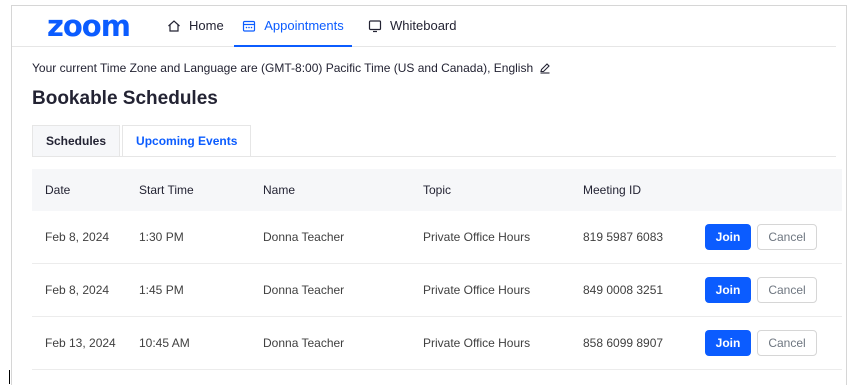 The height and width of the screenshot is (392, 851). Describe the element at coordinates (174, 25) in the screenshot. I see `home-icon` at that location.